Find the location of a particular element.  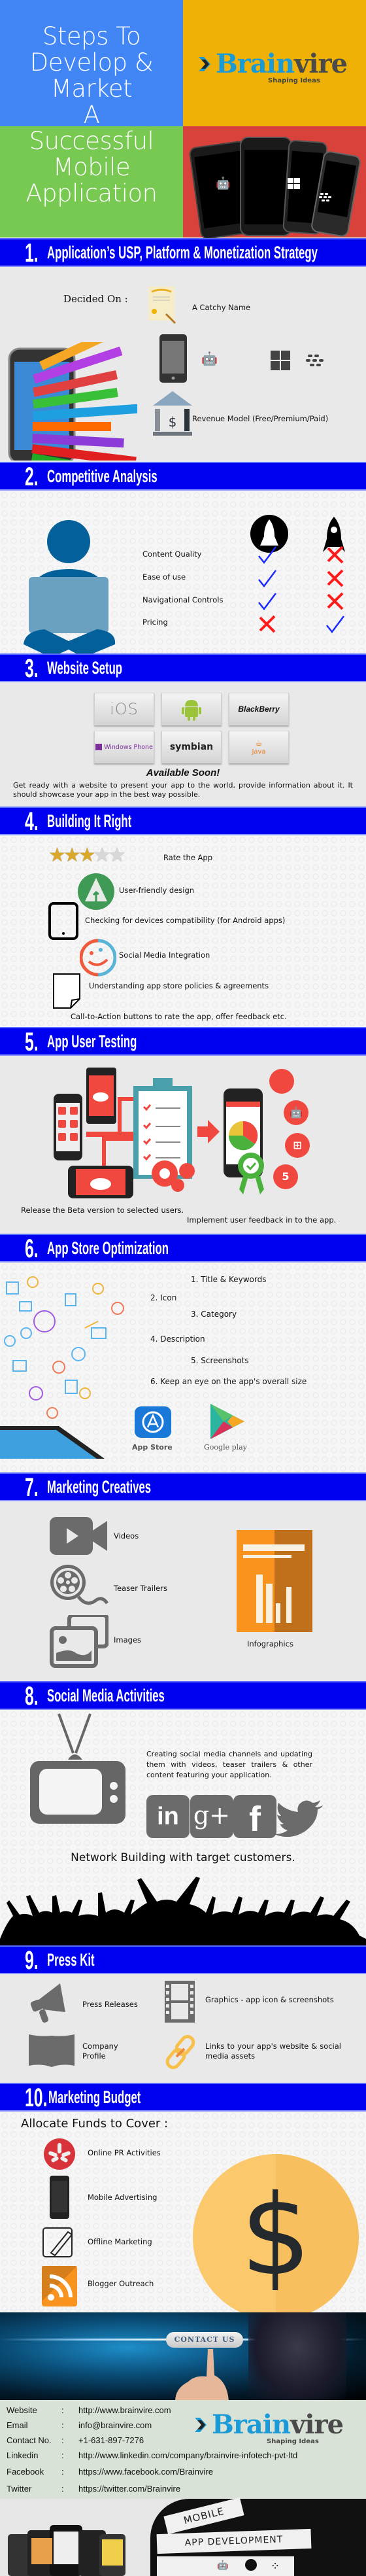

platform-tile-ios: iOS is located at coordinates (124, 709).